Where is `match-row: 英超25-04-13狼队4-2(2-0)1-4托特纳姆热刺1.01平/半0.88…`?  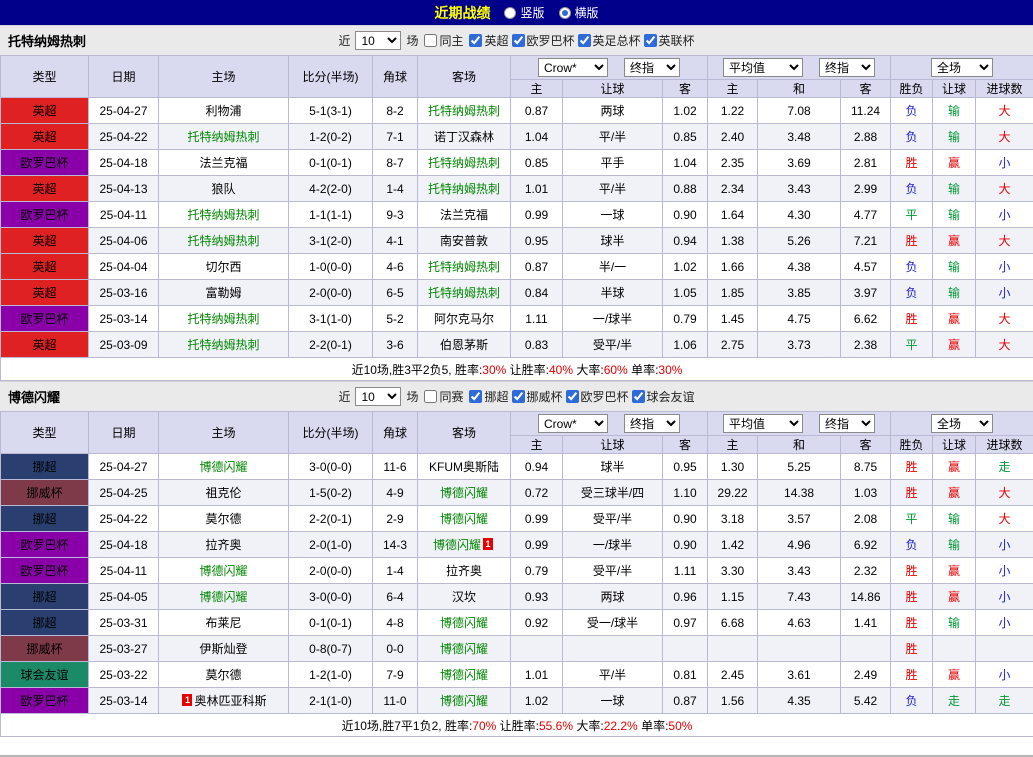
match-row: 英超25-04-13狼队4-2(2-0)1-4托特纳姆热刺1.01平/半0.88… is located at coordinates (517, 189).